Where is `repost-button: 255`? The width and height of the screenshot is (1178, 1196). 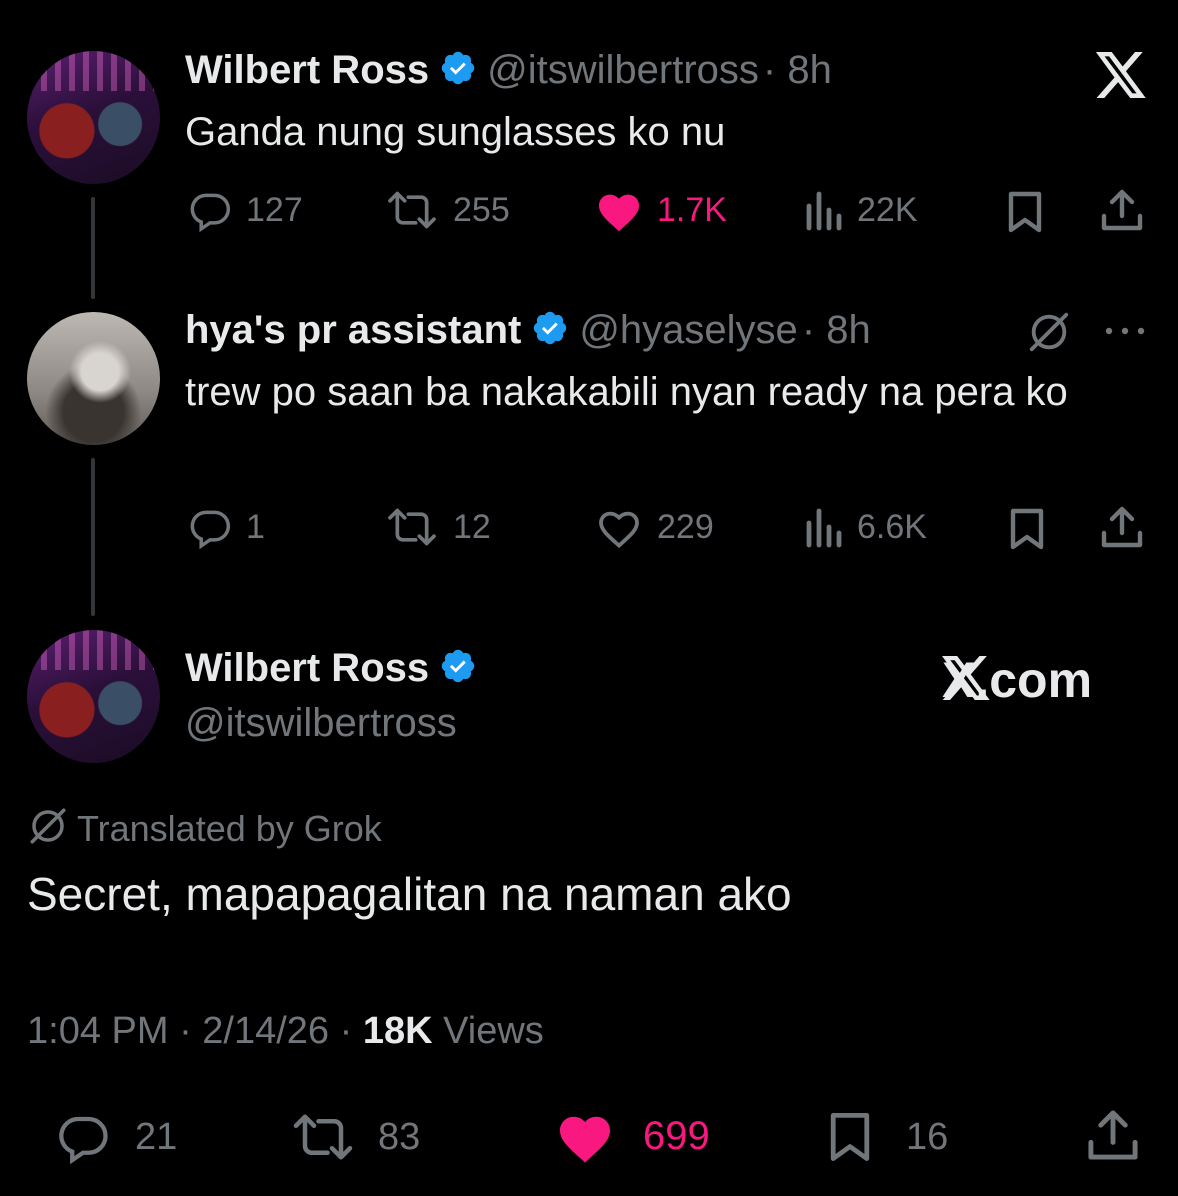 repost-button: 255 is located at coordinates (447, 210).